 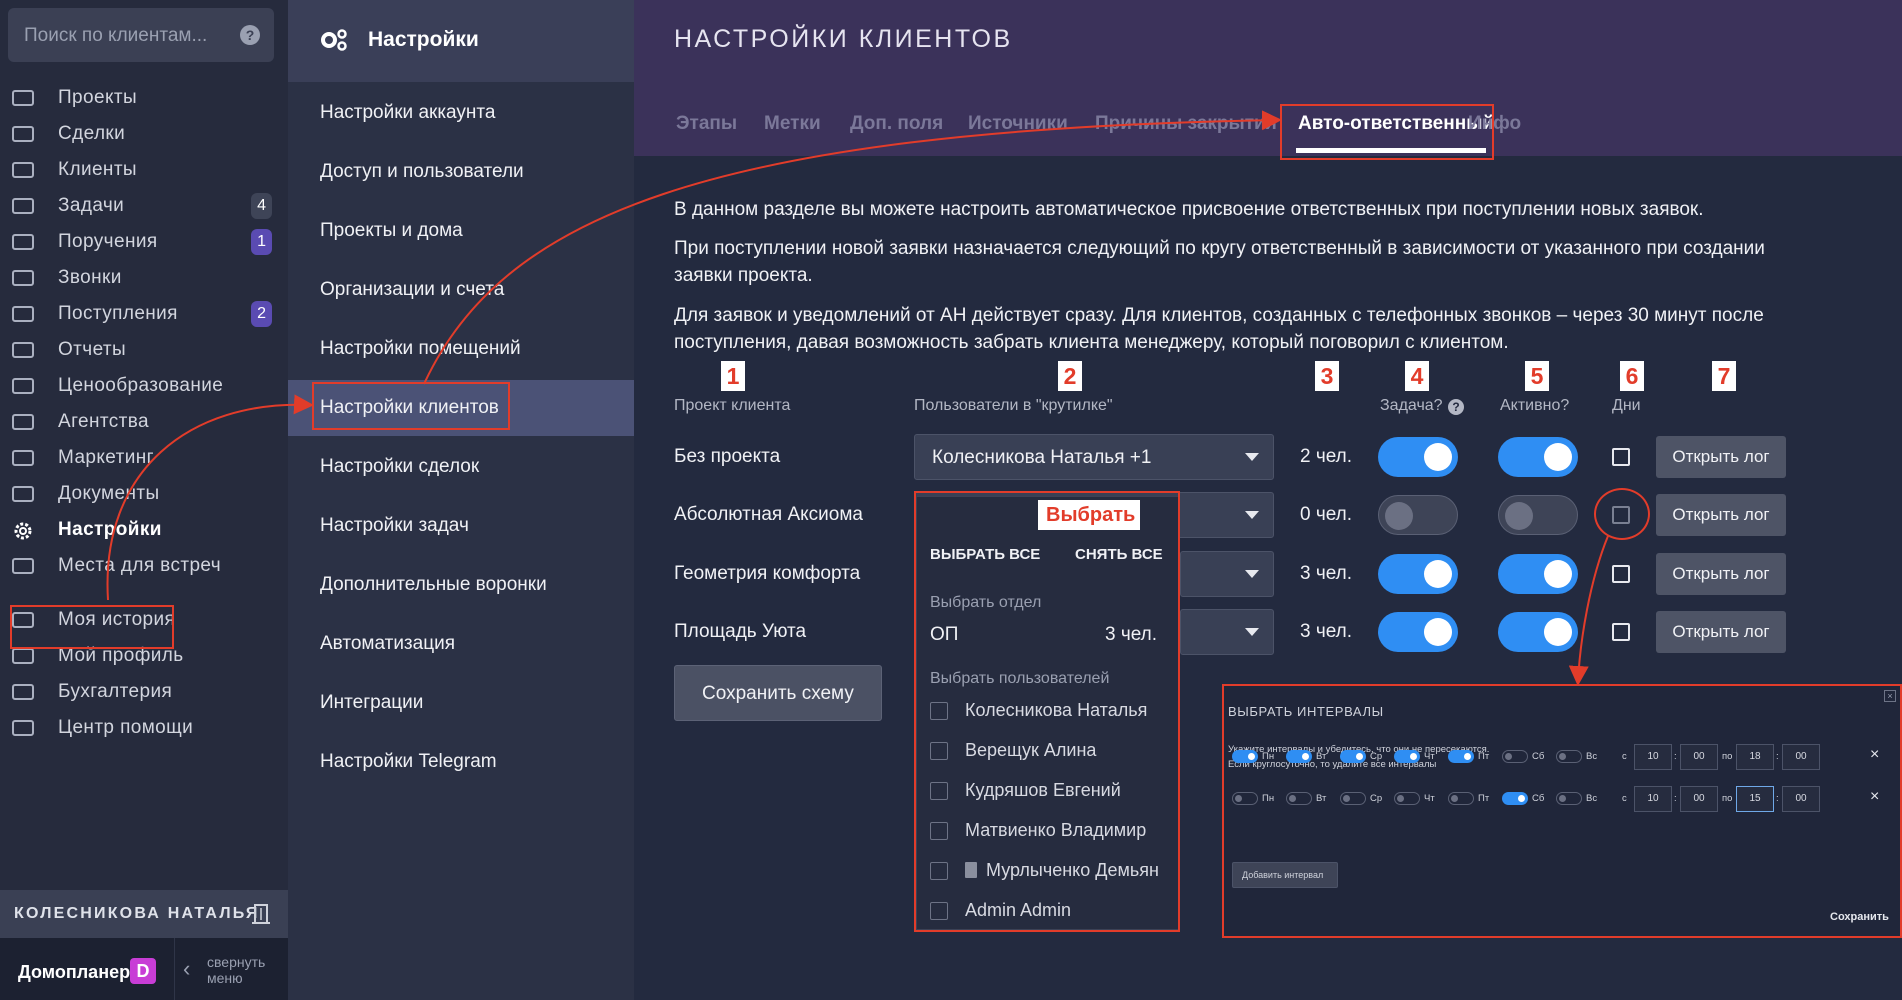 What do you see at coordinates (852, 247) in the screenshot?
I see `arrow-clients-to-tab` at bounding box center [852, 247].